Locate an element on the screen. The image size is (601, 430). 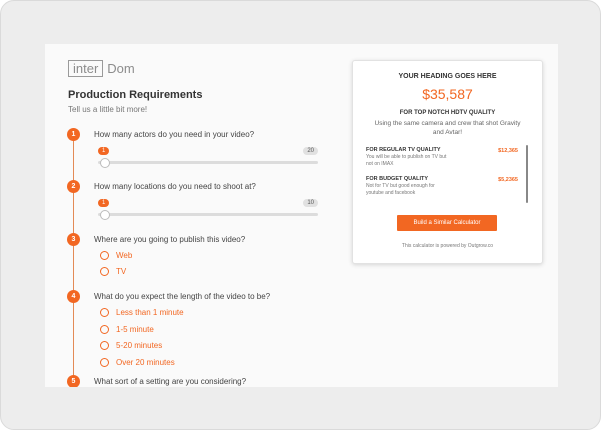
page-title: Production Requirements is located at coordinates (135, 95).